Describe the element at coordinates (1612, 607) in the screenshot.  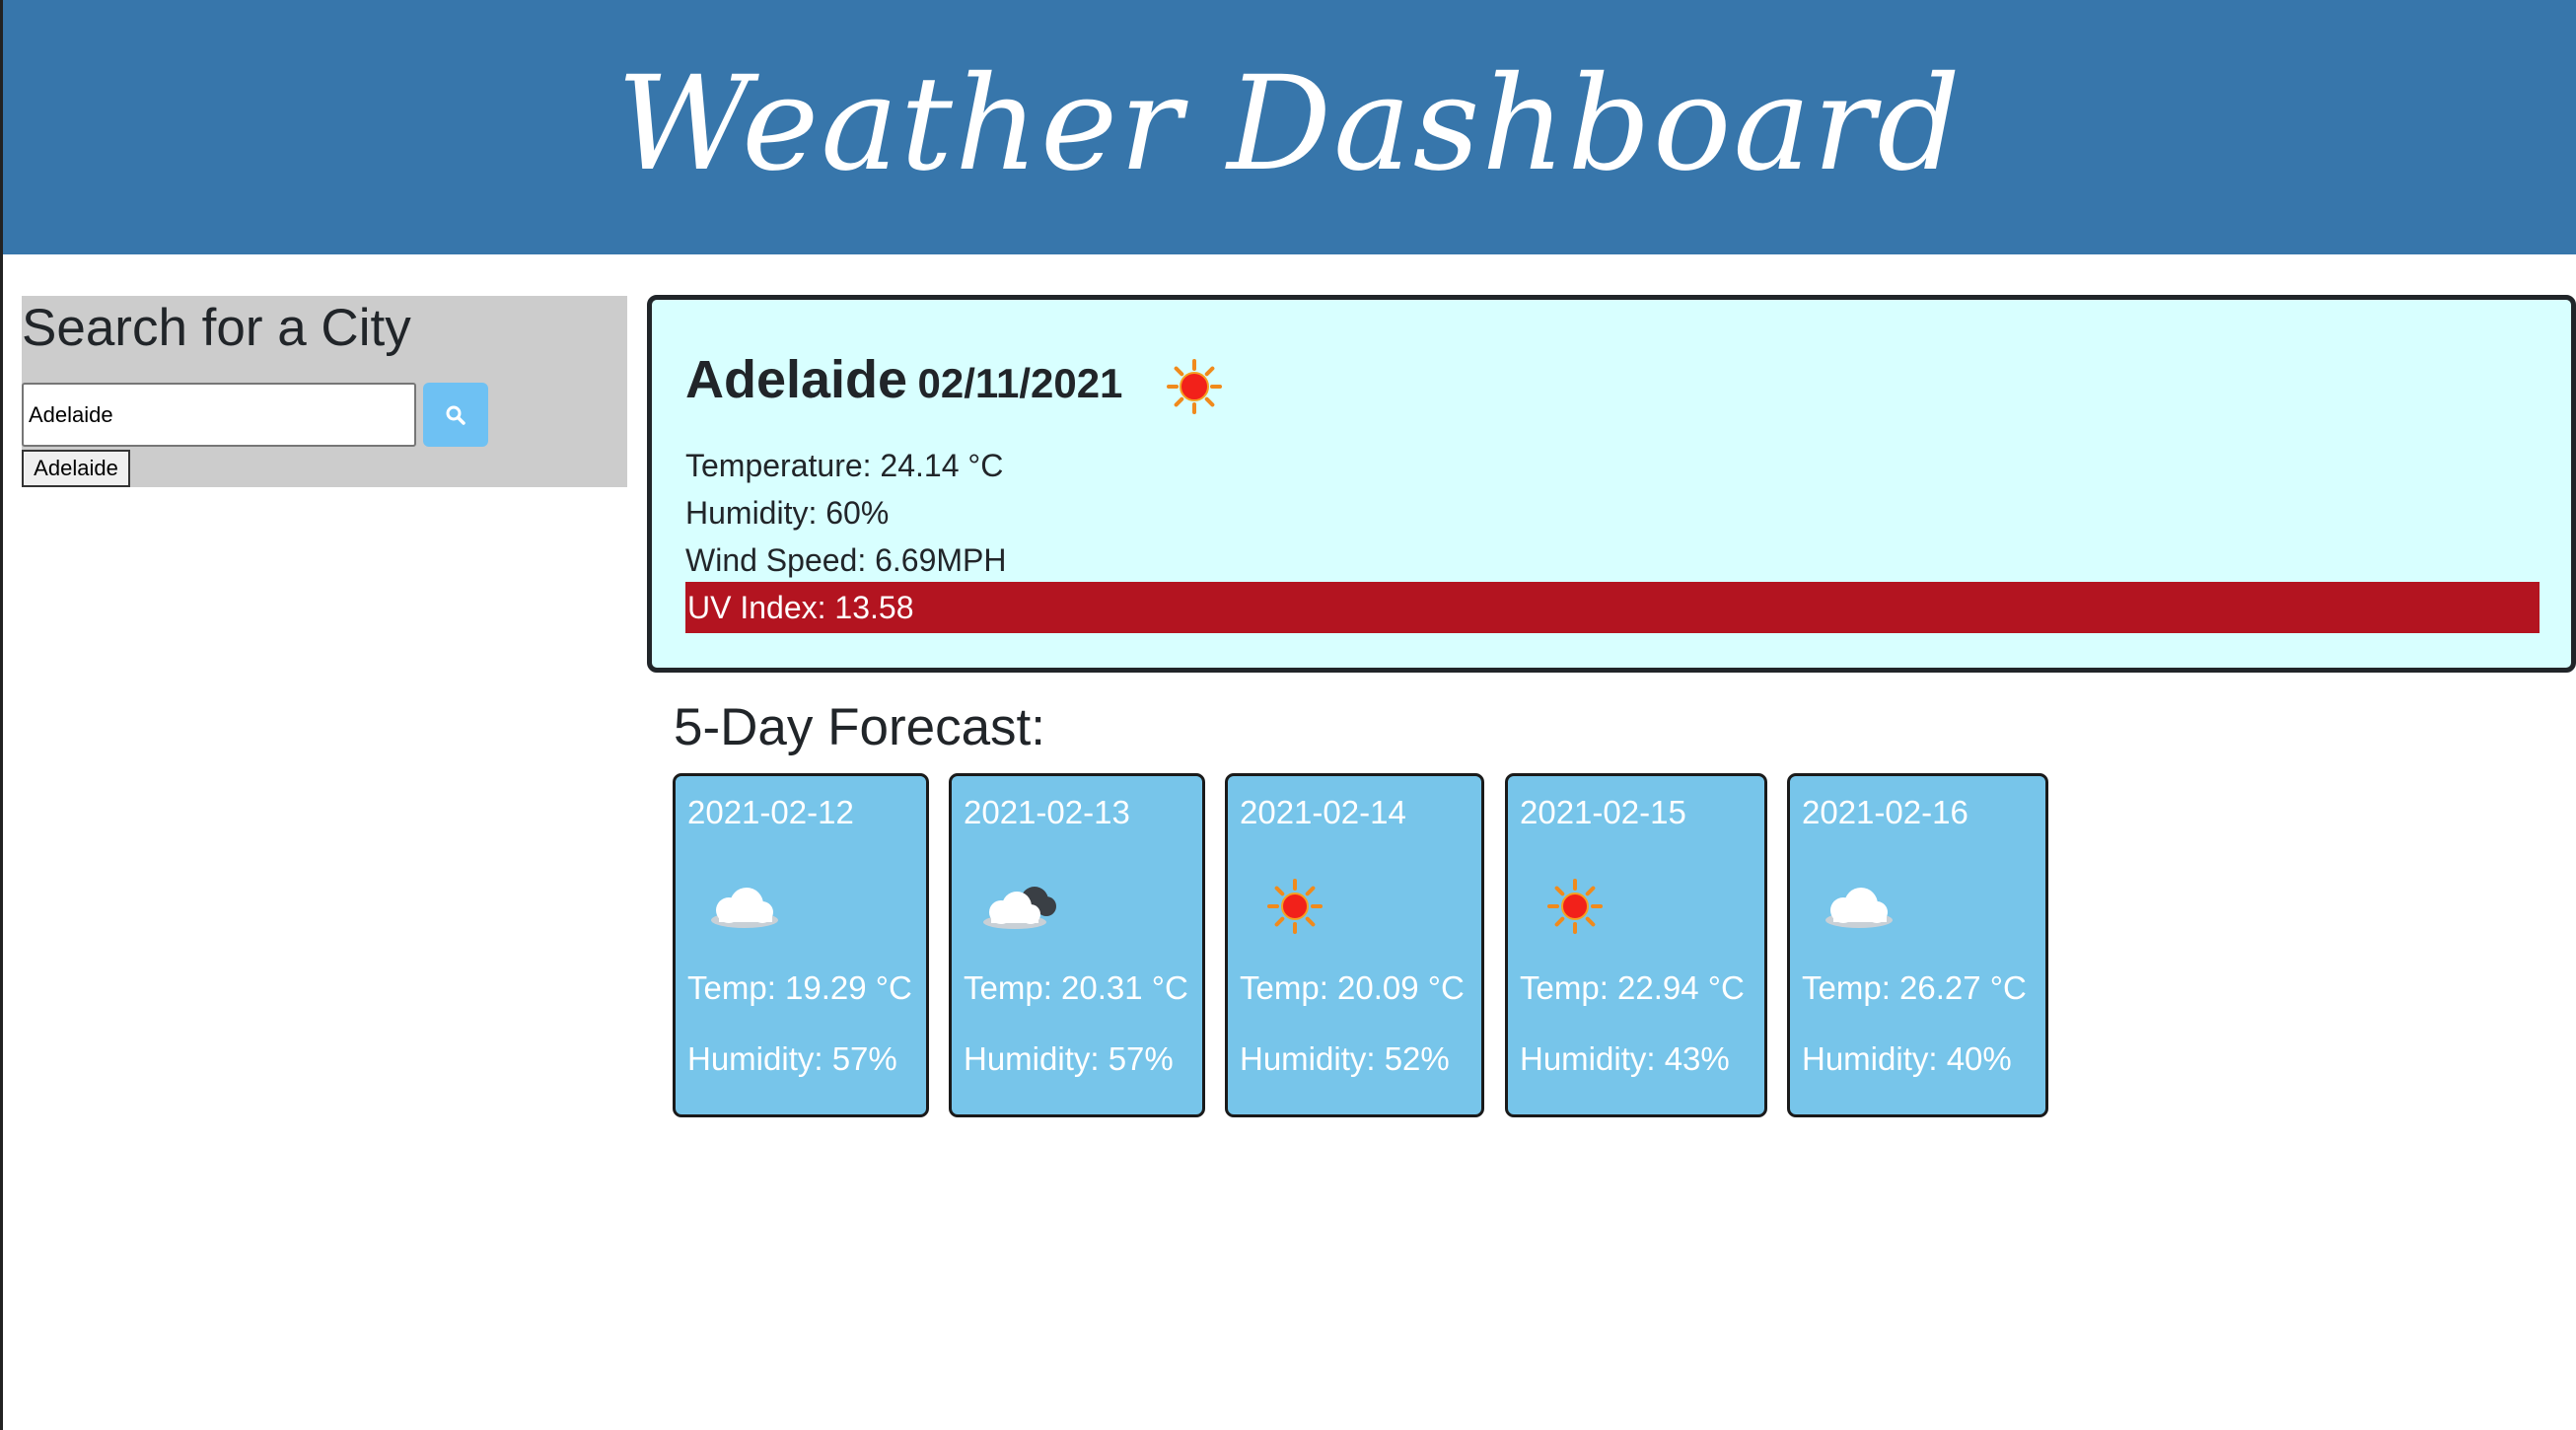
I see `uv-index-bar: UV Index: 13.58` at that location.